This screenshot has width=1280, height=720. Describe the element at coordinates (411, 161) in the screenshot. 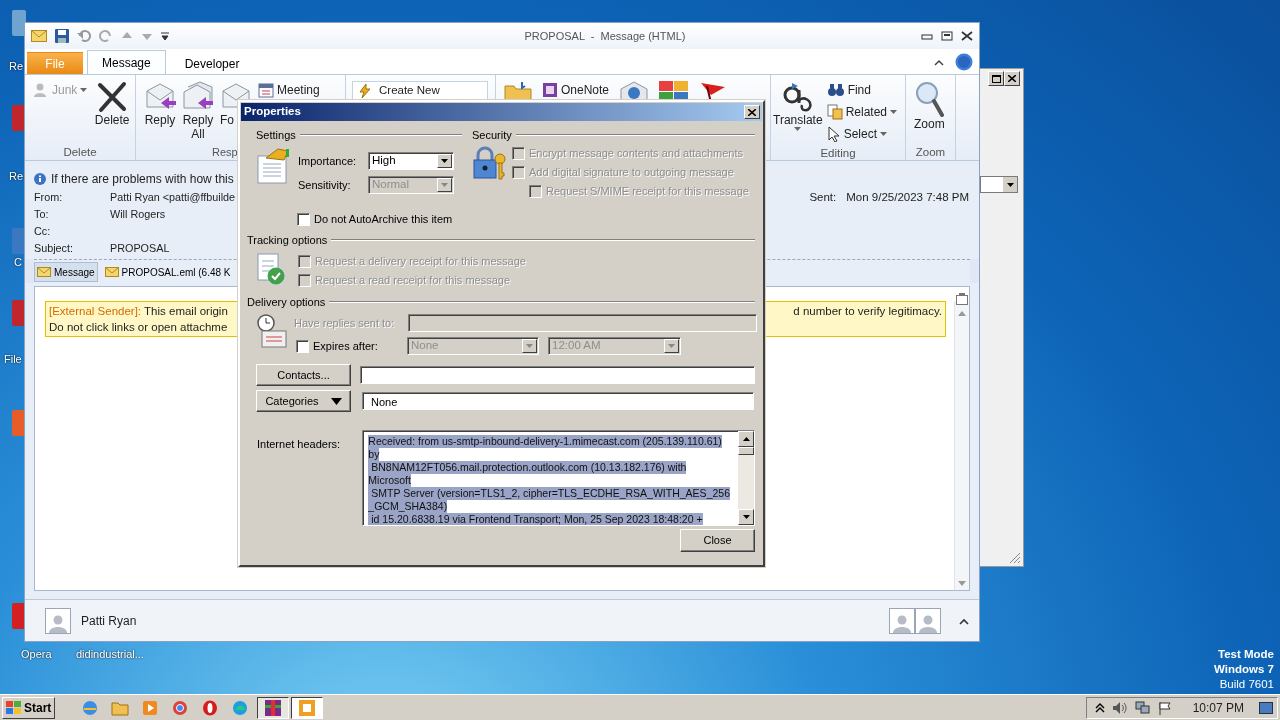

I see `importance-dropdown: High` at that location.